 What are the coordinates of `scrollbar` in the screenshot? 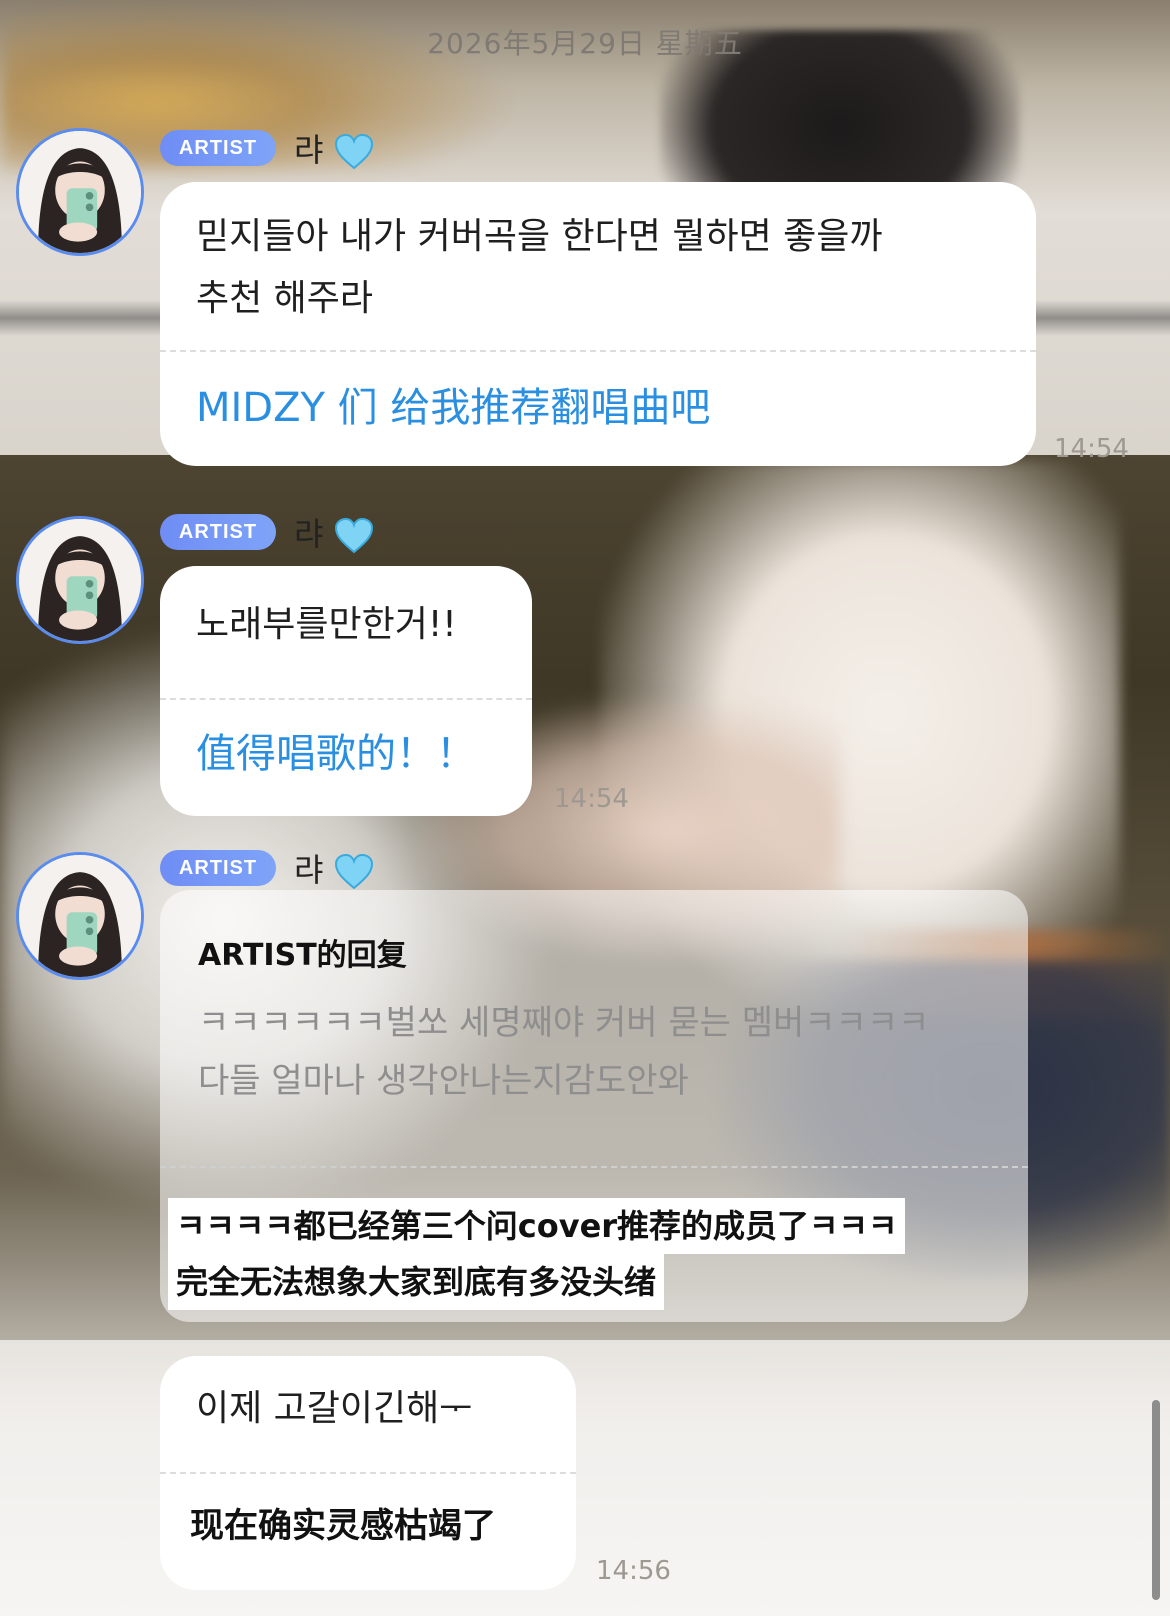 It's located at (1156, 1500).